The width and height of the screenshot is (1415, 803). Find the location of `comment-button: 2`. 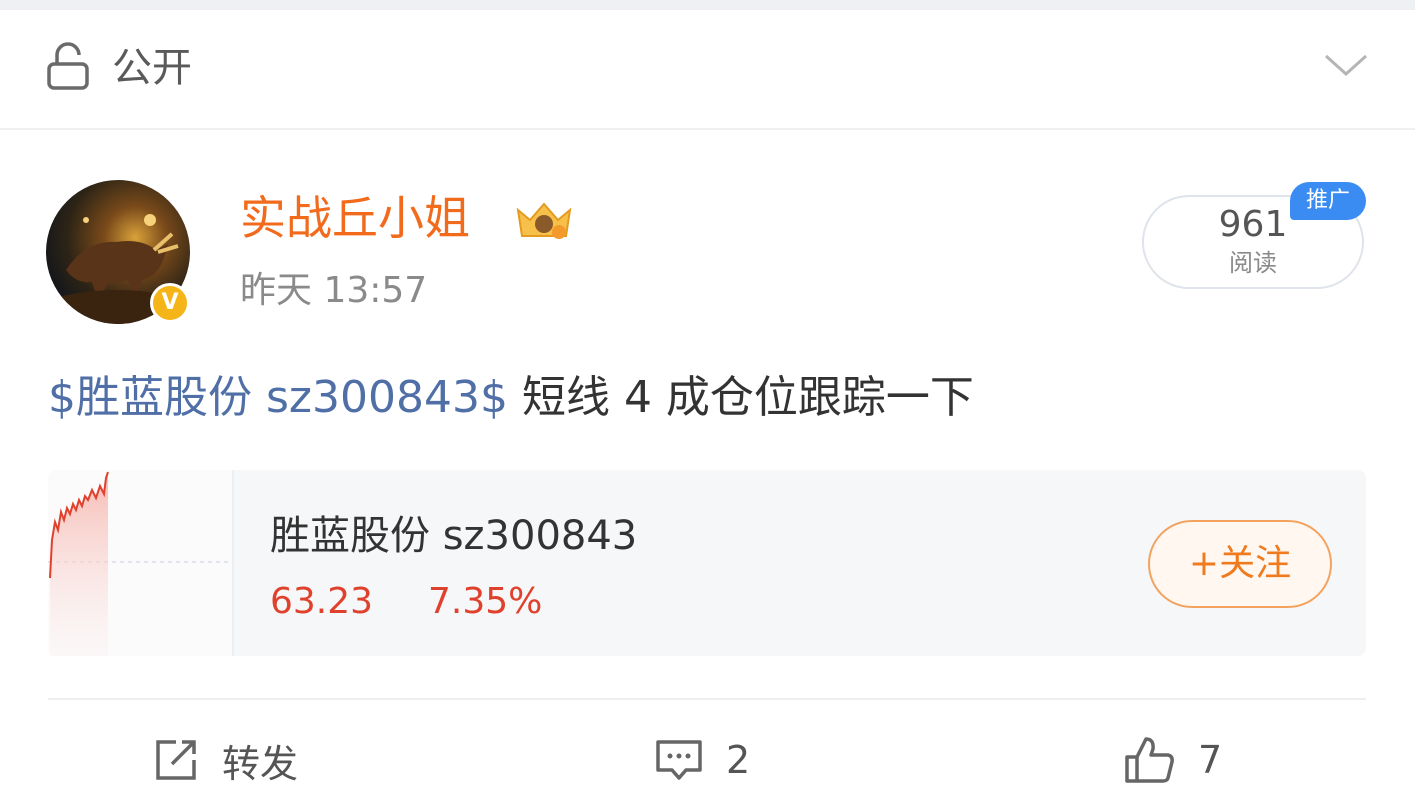

comment-button: 2 is located at coordinates (702, 760).